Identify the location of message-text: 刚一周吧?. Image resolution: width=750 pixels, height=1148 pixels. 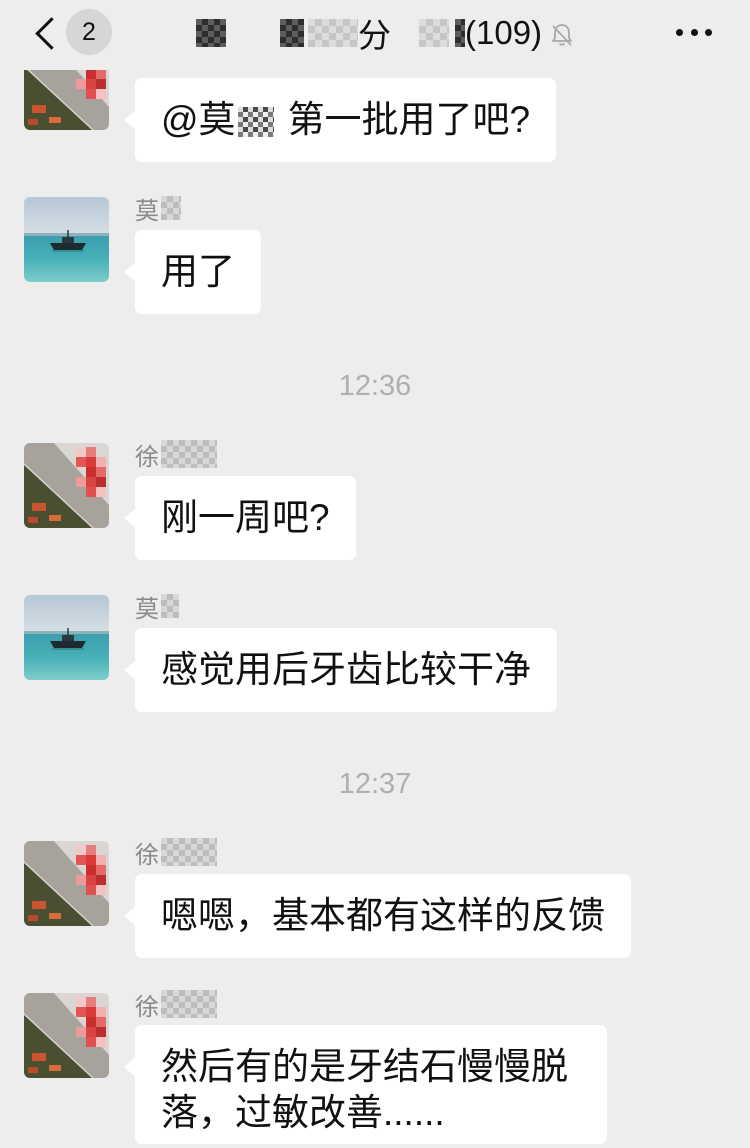
(245, 517).